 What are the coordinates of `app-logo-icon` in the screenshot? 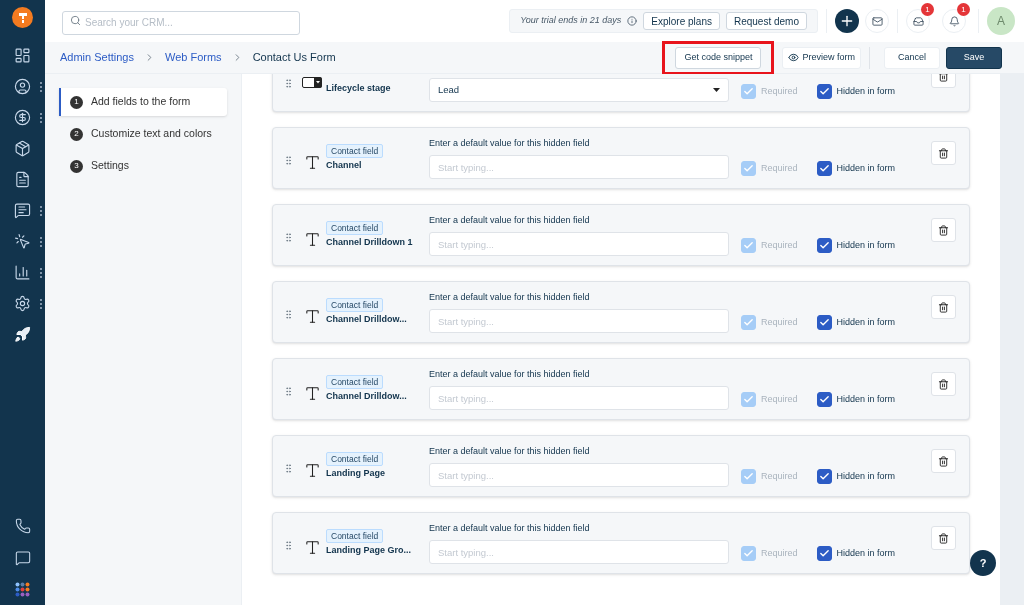 It's located at (22, 17).